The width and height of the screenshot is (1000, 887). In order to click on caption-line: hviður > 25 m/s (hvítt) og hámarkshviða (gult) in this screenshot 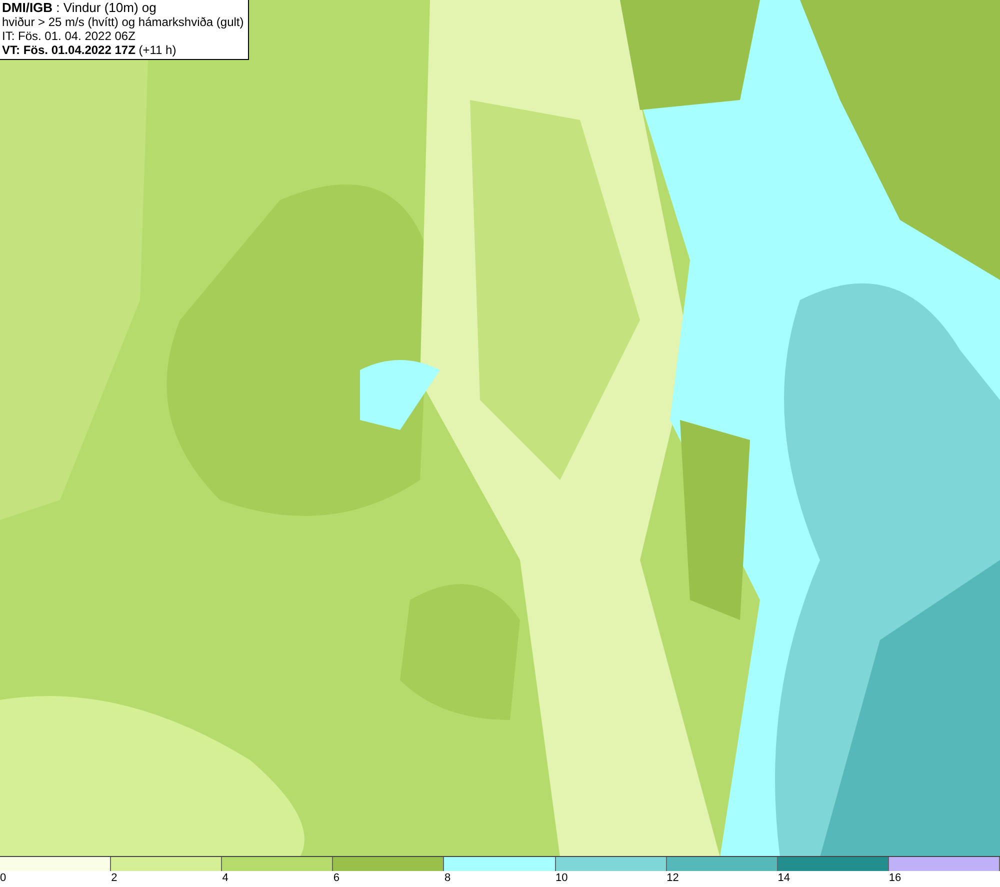, I will do `click(123, 22)`.